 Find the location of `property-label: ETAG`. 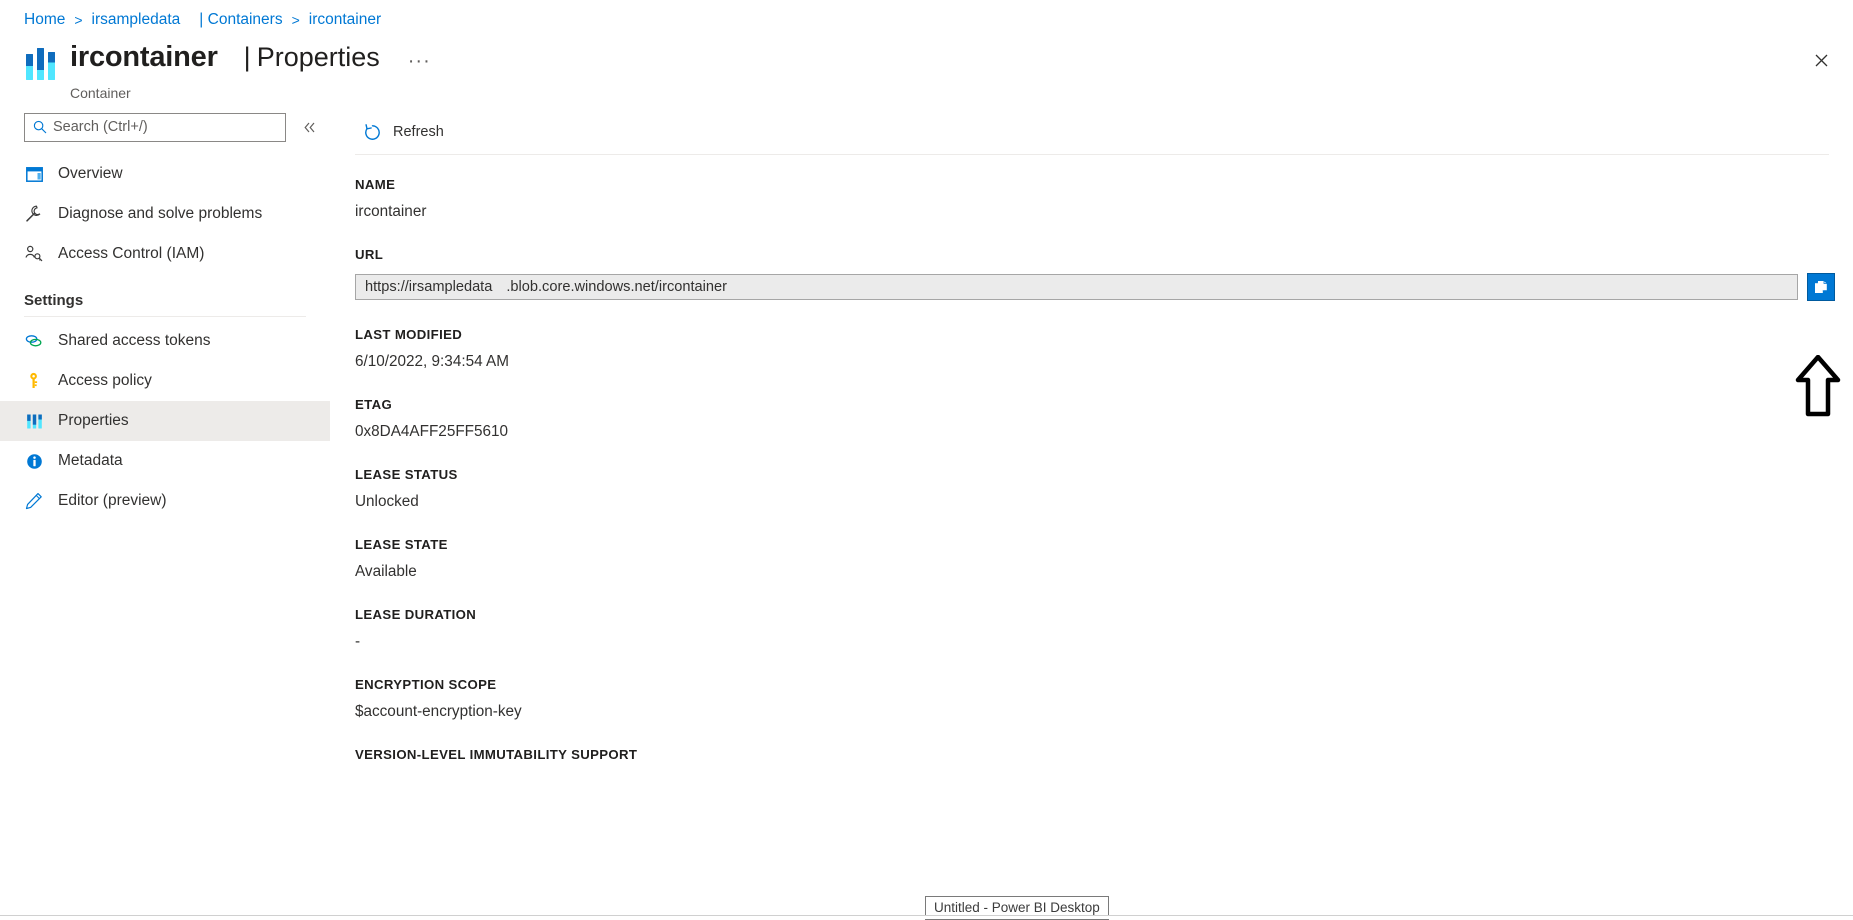

property-label: ETAG is located at coordinates (374, 404).